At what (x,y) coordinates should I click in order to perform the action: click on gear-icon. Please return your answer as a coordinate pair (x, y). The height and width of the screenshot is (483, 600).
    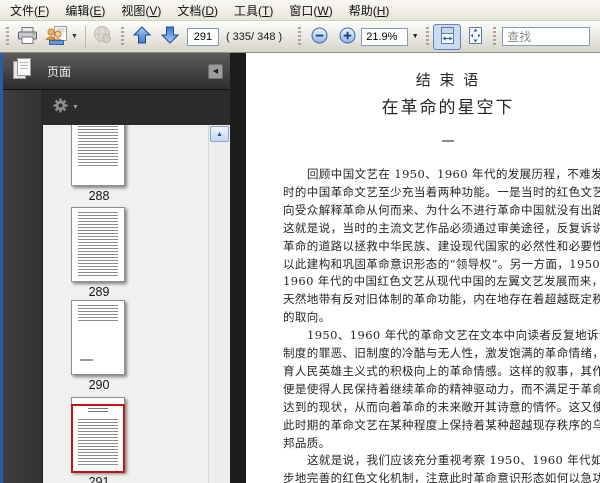
    Looking at the image, I should click on (60, 108).